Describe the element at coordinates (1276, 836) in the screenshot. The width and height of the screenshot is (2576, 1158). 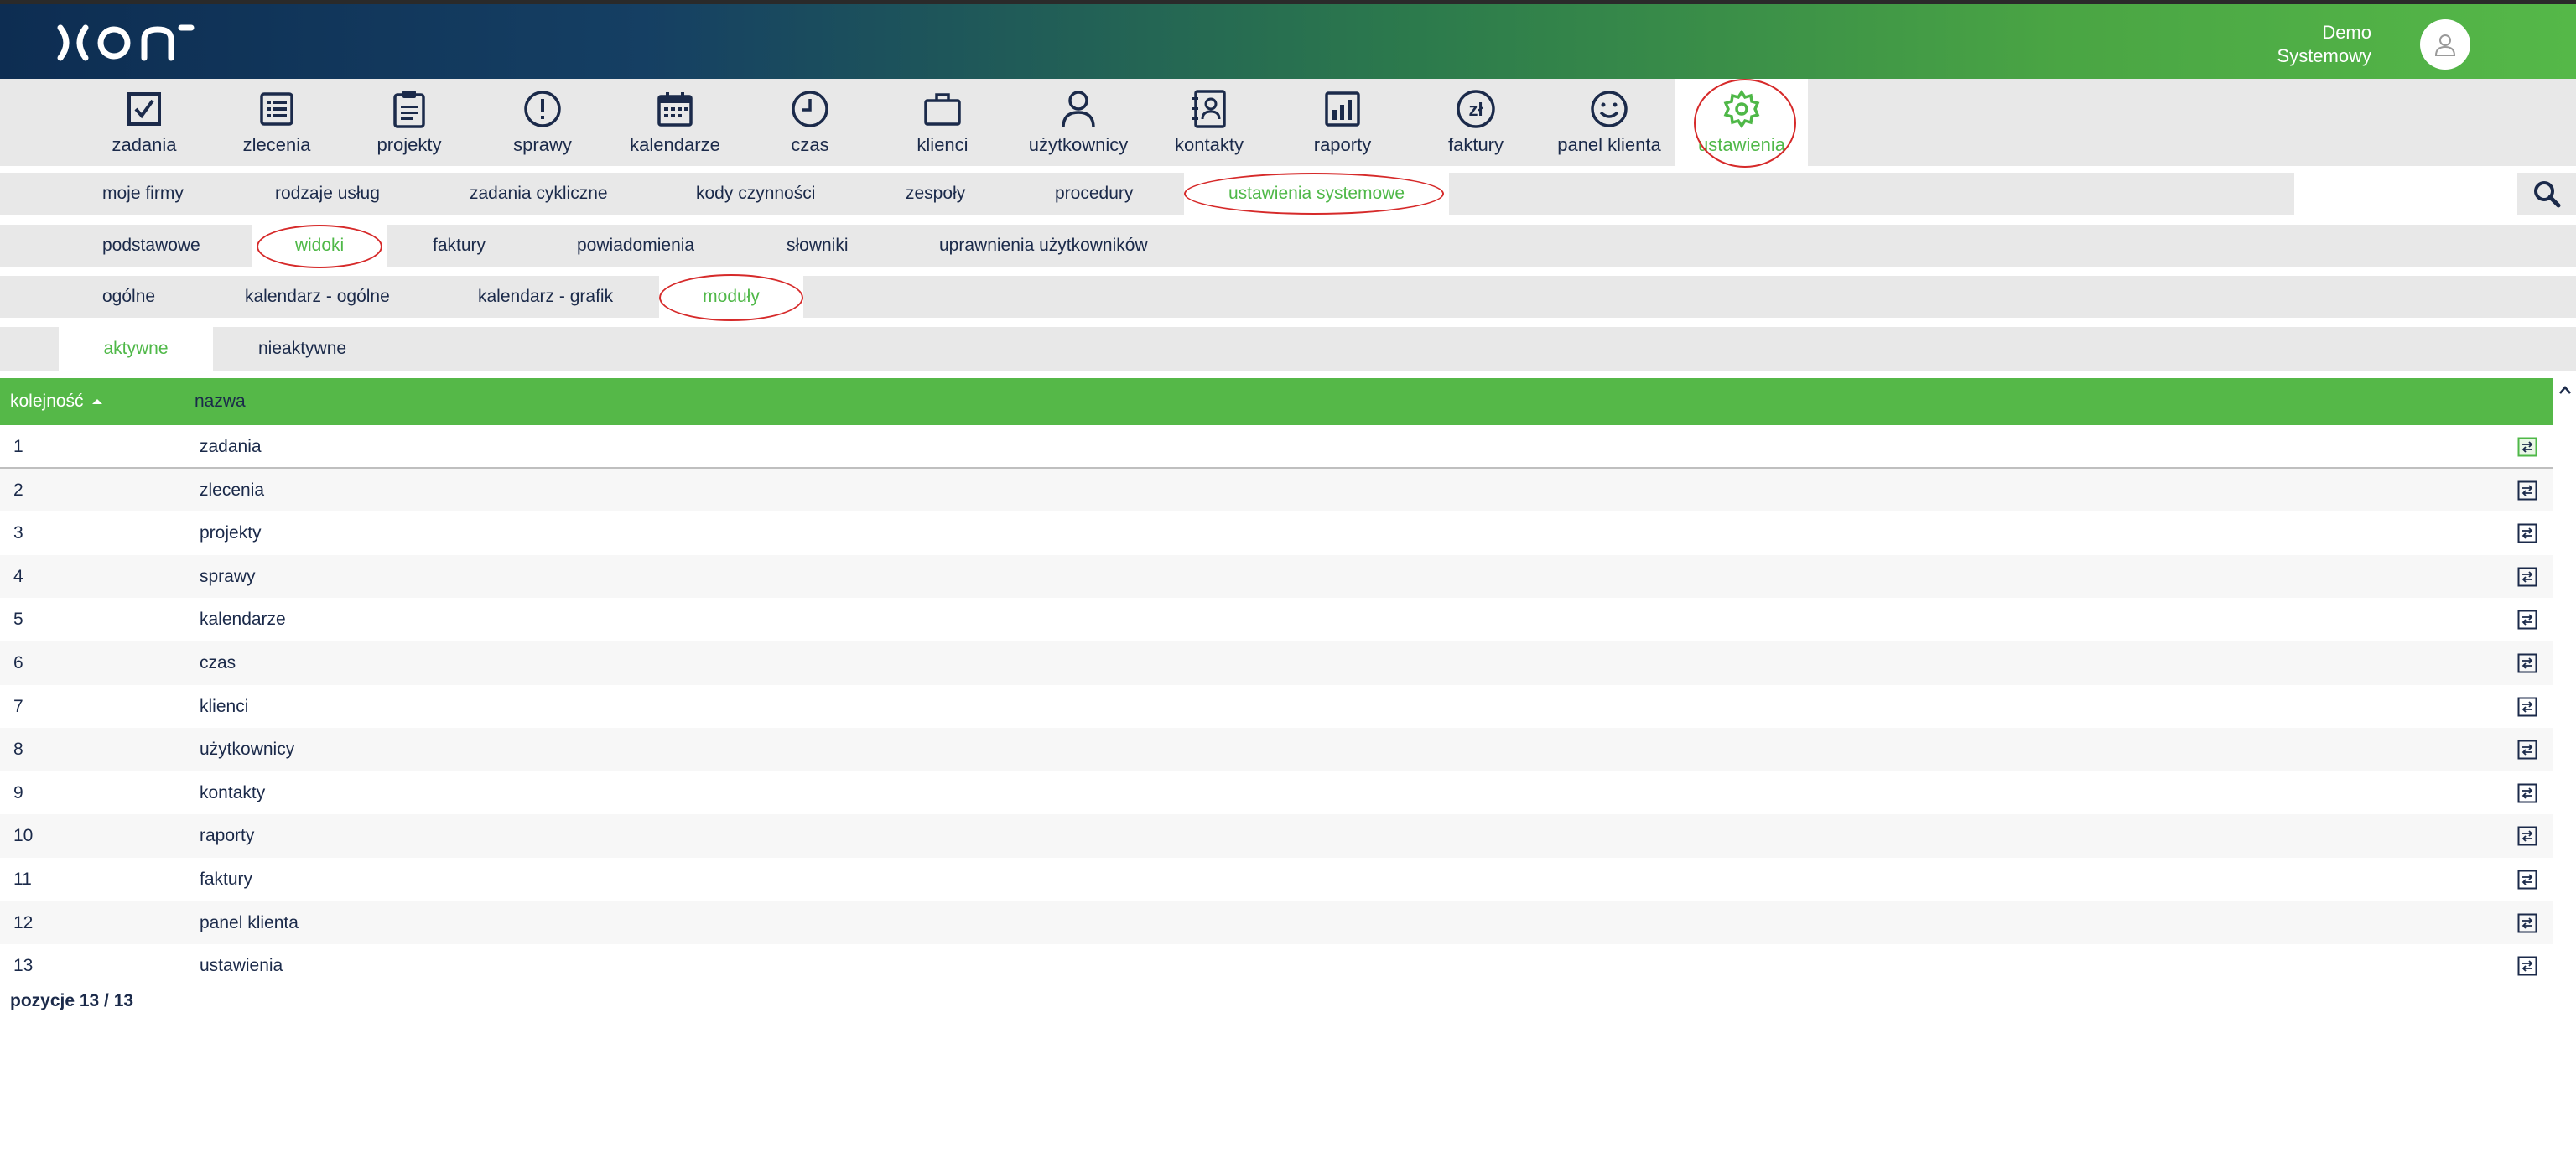
I see `table-row: 10 raporty` at that location.